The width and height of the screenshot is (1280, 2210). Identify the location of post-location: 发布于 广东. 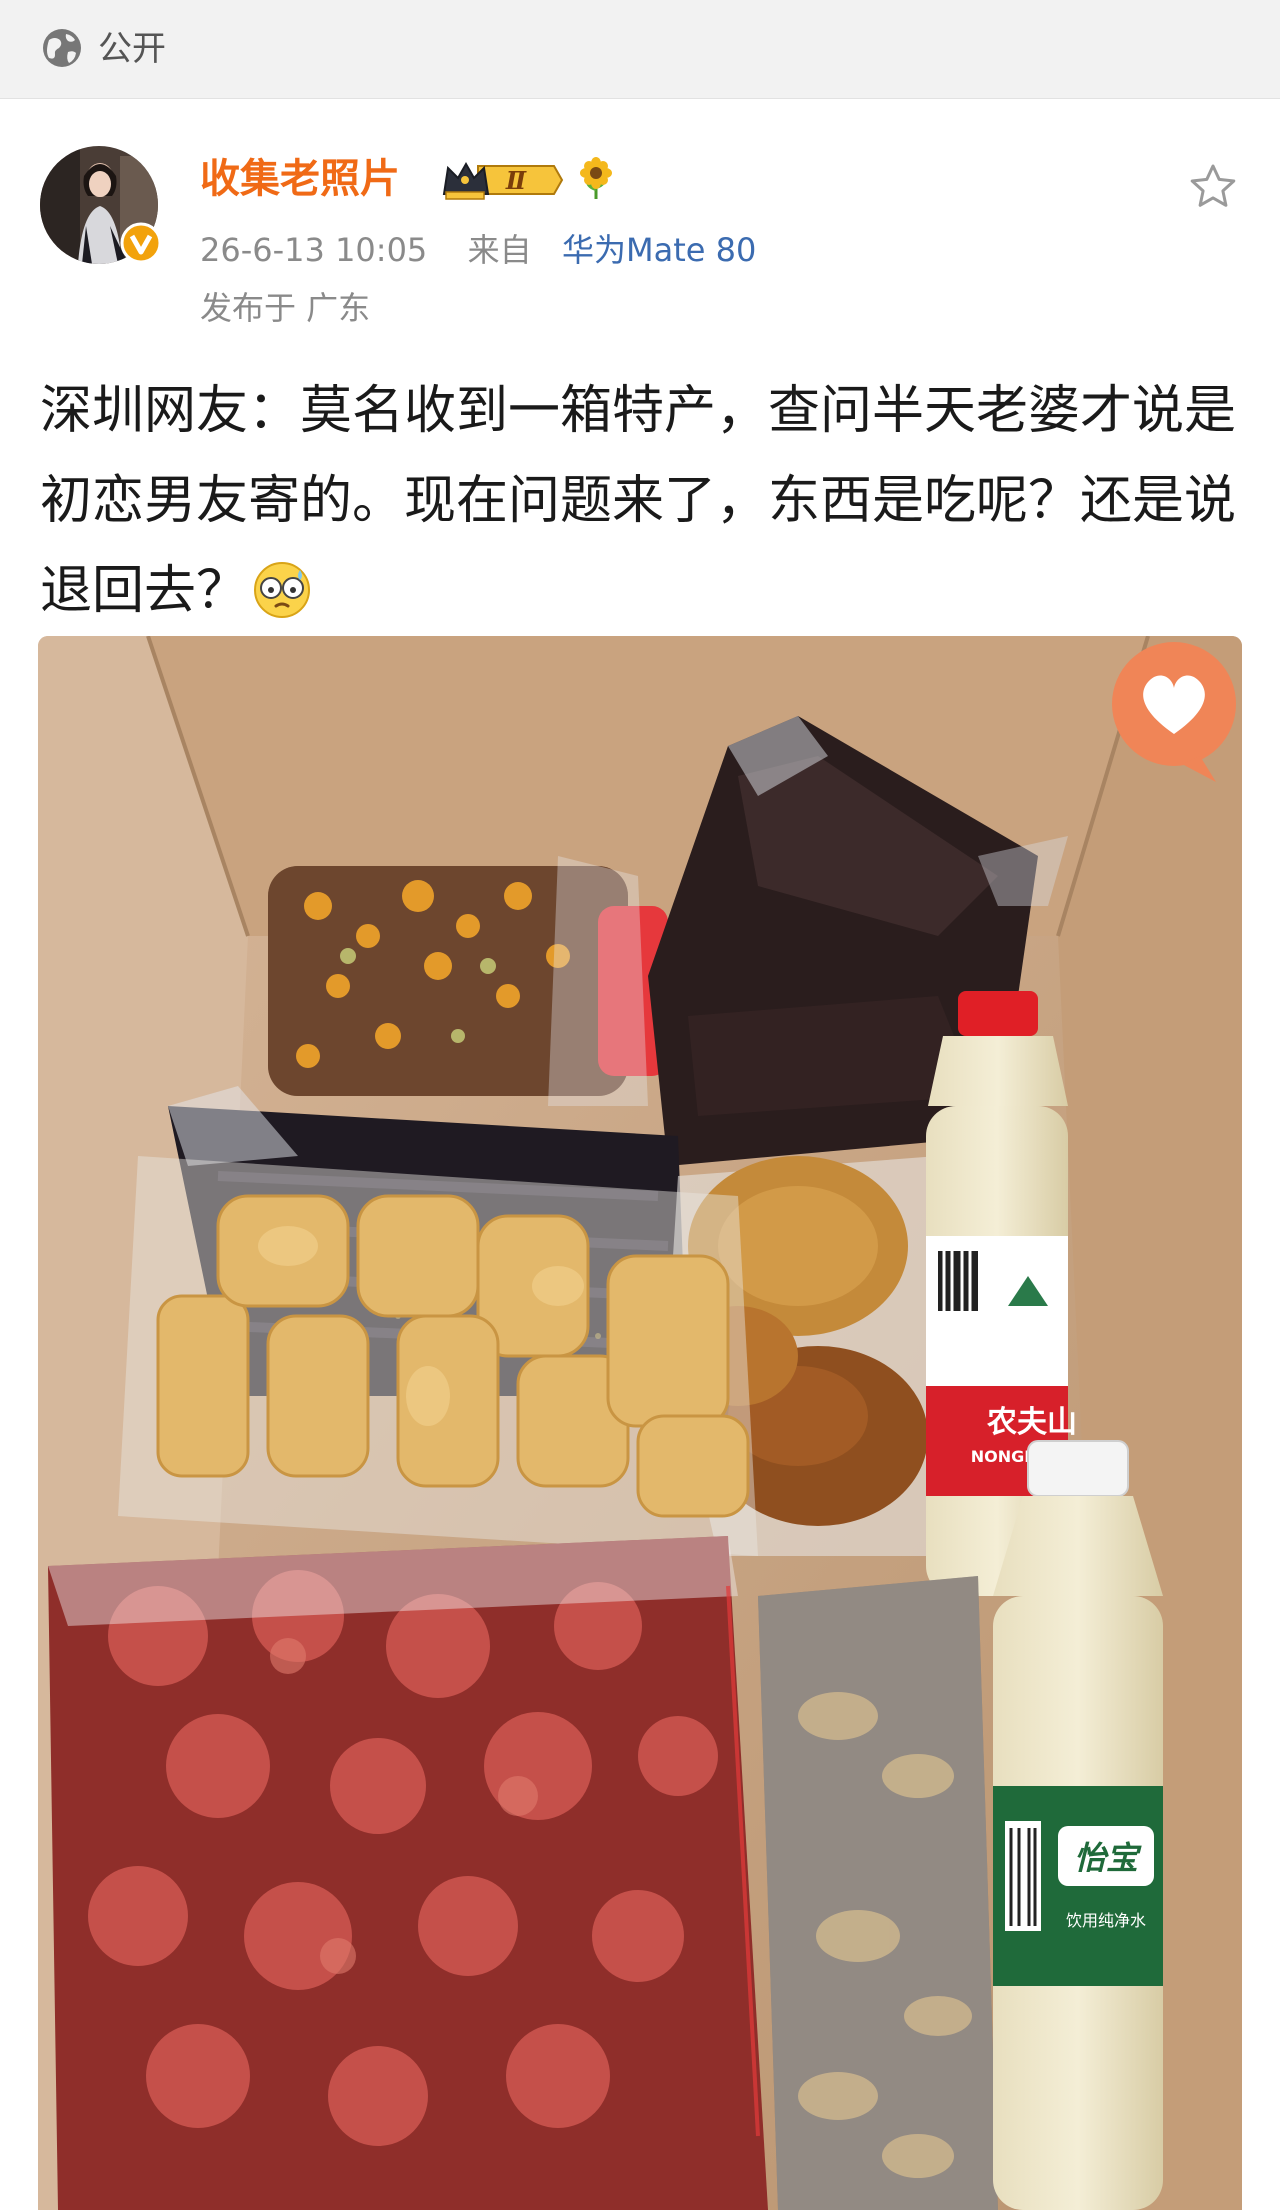
(285, 308).